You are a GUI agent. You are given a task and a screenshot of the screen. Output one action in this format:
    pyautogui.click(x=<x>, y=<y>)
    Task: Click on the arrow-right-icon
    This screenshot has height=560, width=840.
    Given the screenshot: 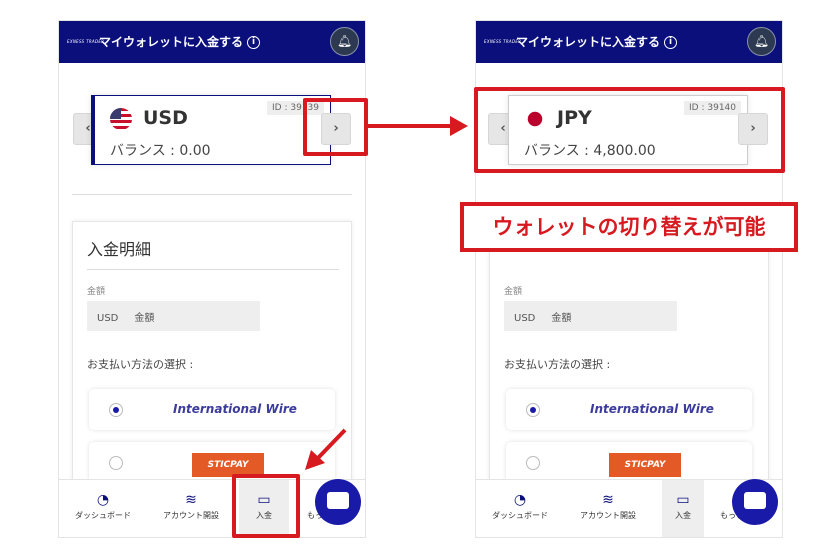 What is the action you would take?
    pyautogui.click(x=418, y=126)
    